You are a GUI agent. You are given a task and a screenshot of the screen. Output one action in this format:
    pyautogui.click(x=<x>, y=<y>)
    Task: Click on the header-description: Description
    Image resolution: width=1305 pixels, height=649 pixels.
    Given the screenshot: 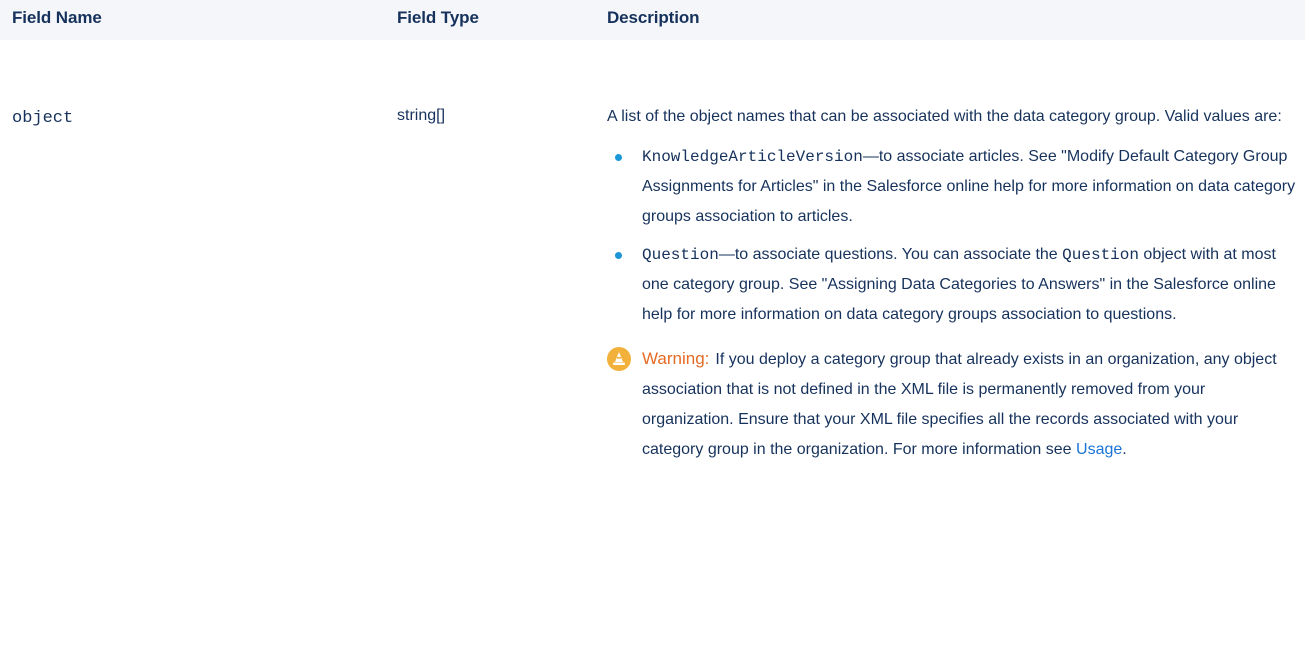 What is the action you would take?
    pyautogui.click(x=653, y=17)
    